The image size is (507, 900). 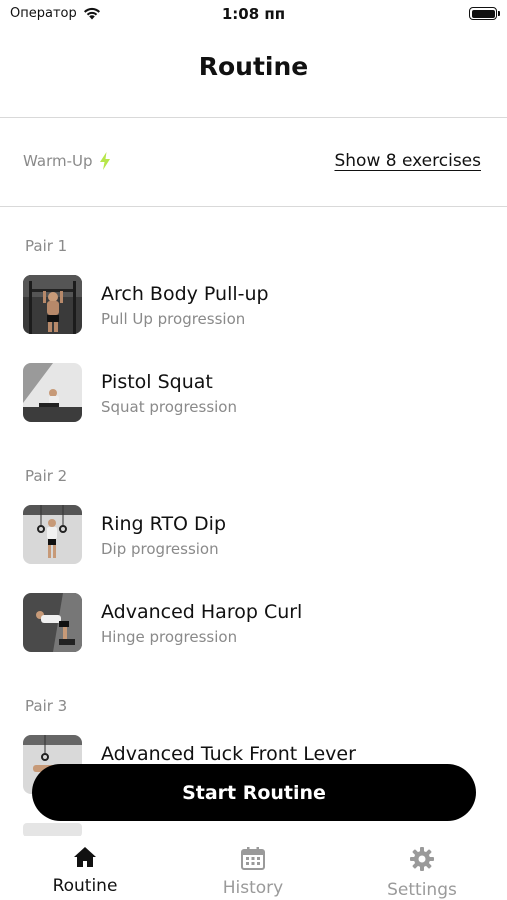 What do you see at coordinates (46, 476) in the screenshot?
I see `pair-label: Pair 2` at bounding box center [46, 476].